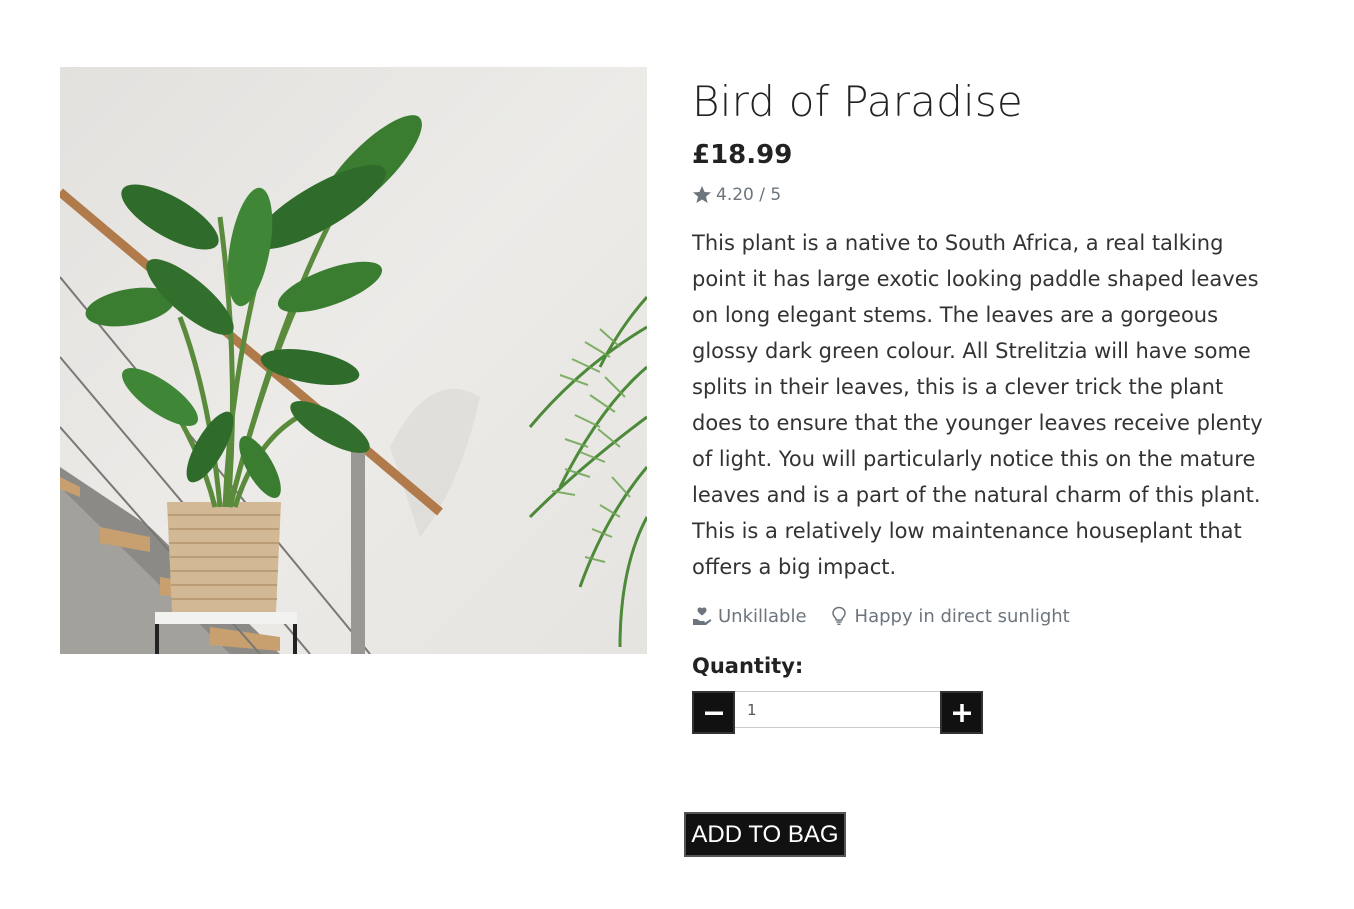 This screenshot has width=1354, height=909. I want to click on product-price: £18.99, so click(742, 155).